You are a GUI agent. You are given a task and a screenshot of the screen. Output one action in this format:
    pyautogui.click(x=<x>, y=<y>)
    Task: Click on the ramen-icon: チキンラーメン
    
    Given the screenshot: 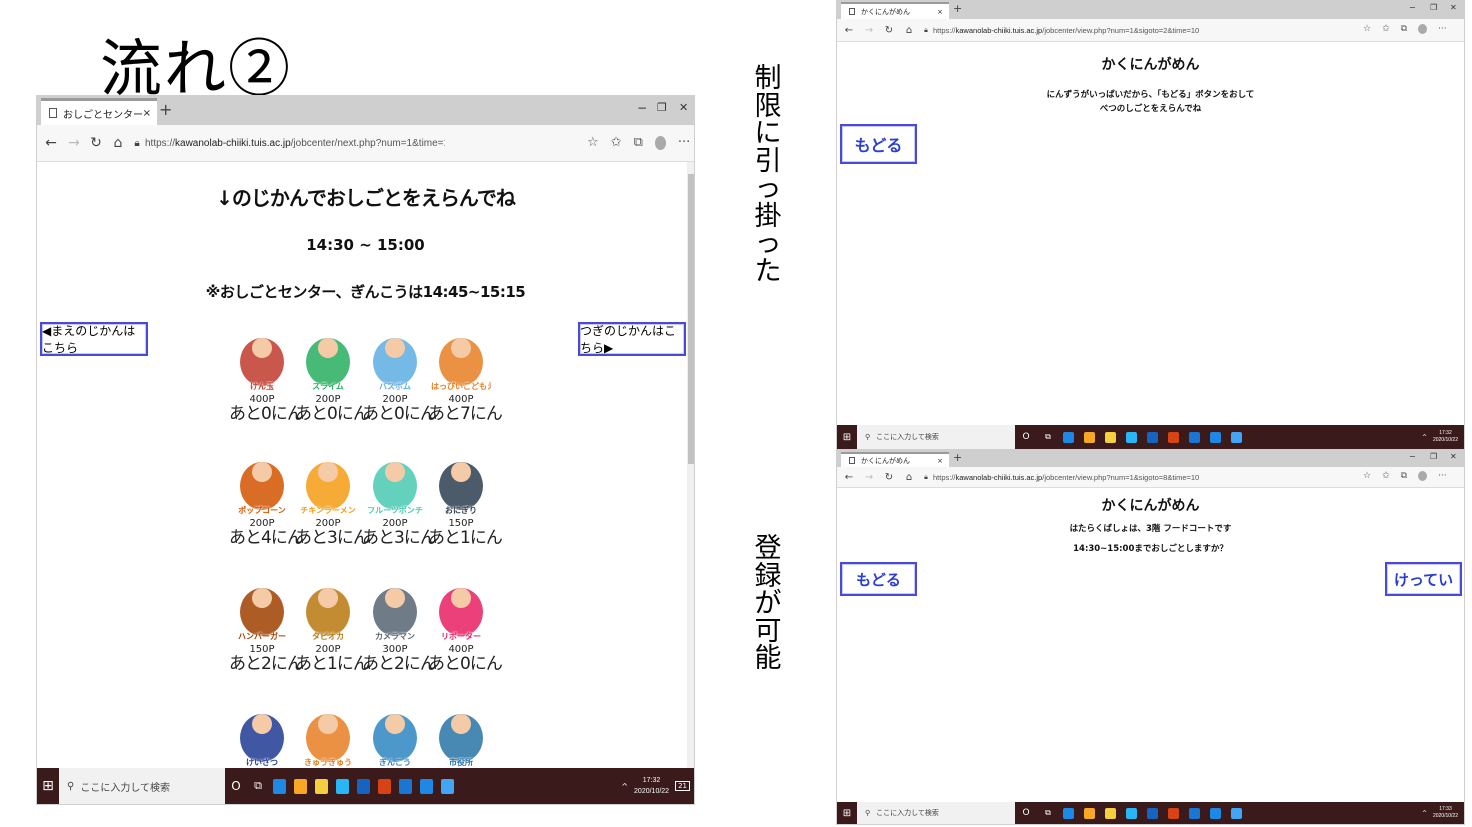 What is the action you would take?
    pyautogui.click(x=328, y=483)
    